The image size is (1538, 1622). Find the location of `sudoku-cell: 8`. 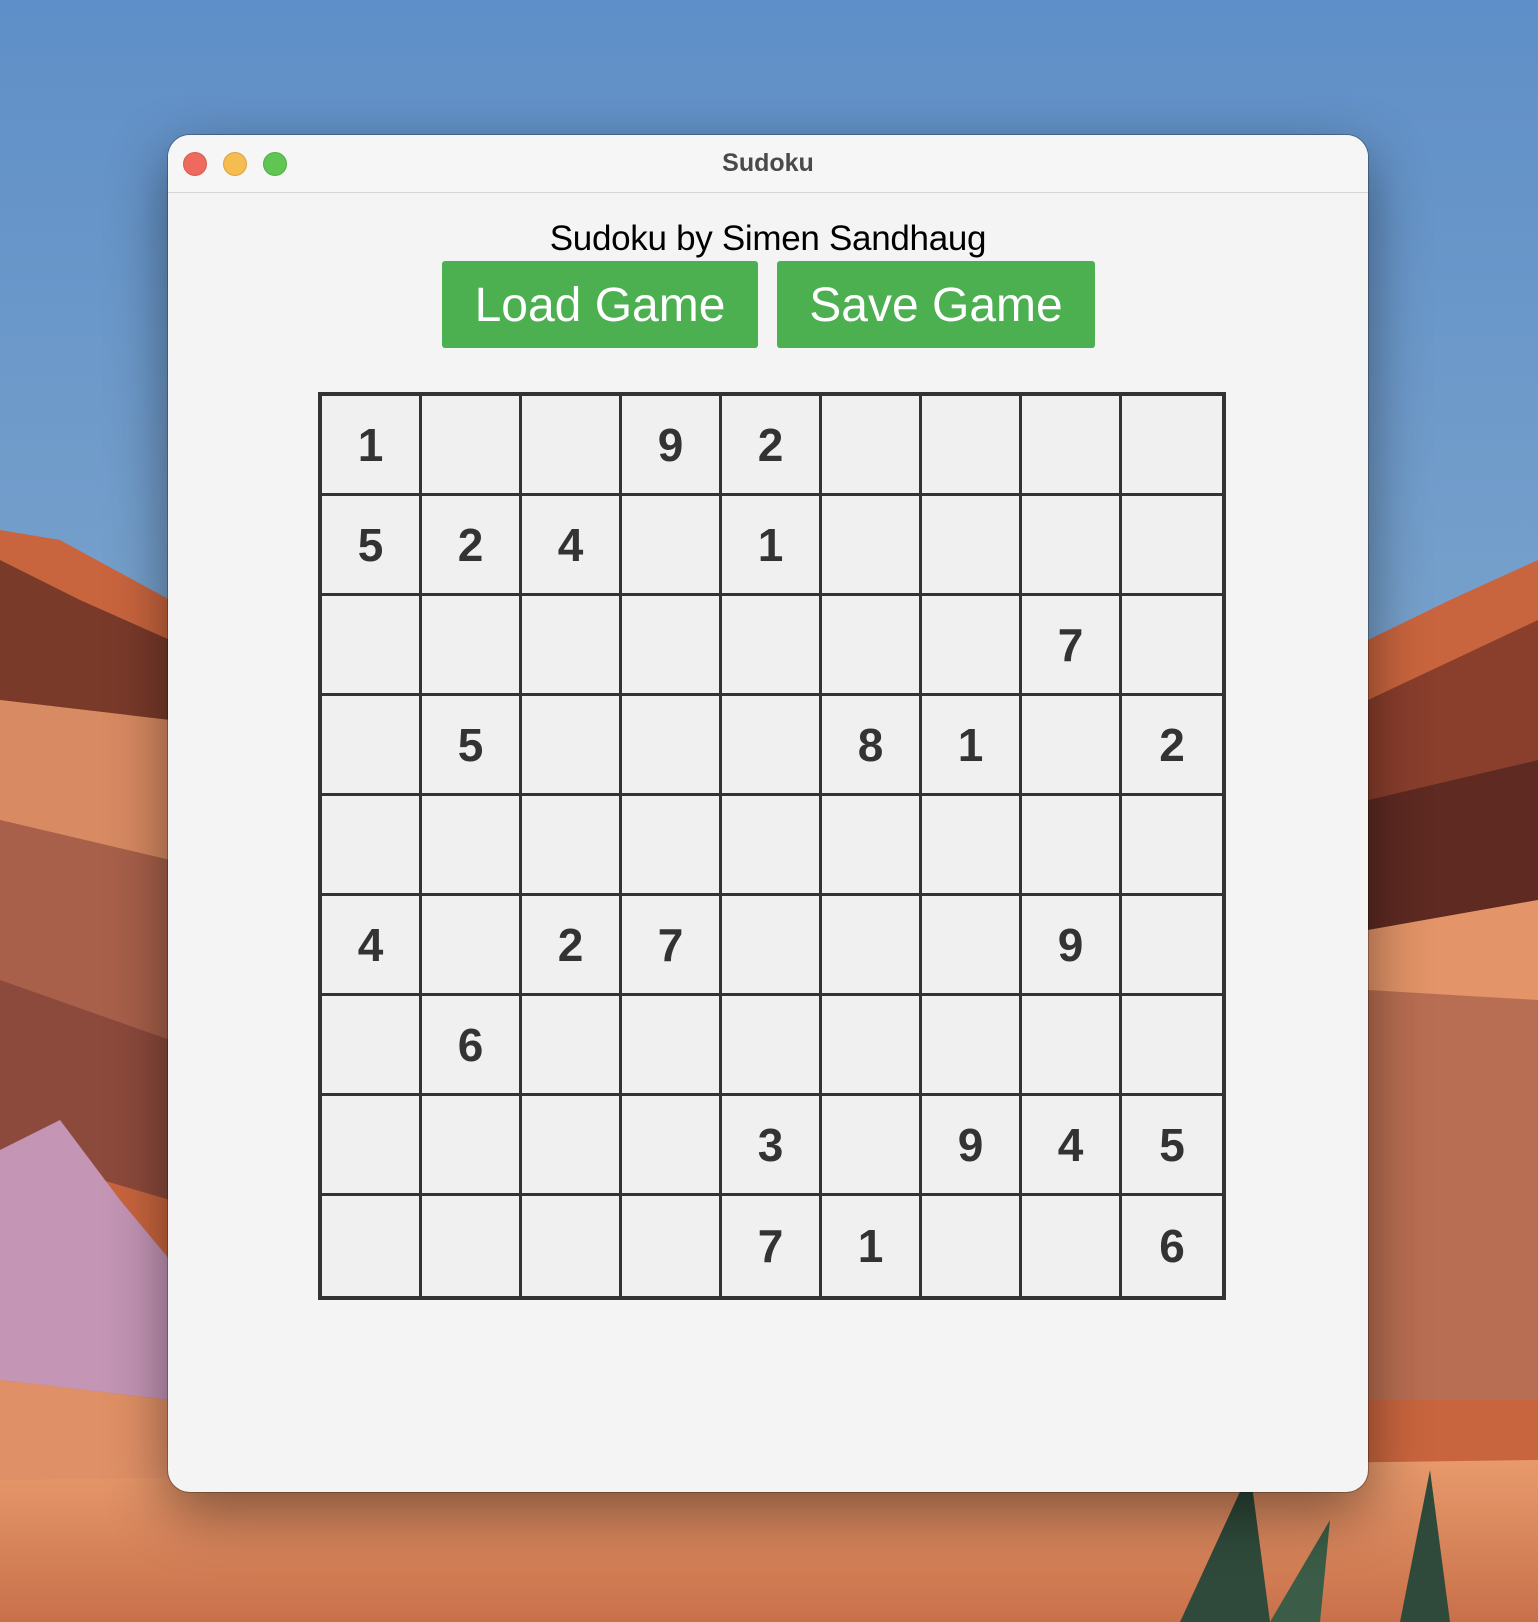

sudoku-cell: 8 is located at coordinates (872, 746).